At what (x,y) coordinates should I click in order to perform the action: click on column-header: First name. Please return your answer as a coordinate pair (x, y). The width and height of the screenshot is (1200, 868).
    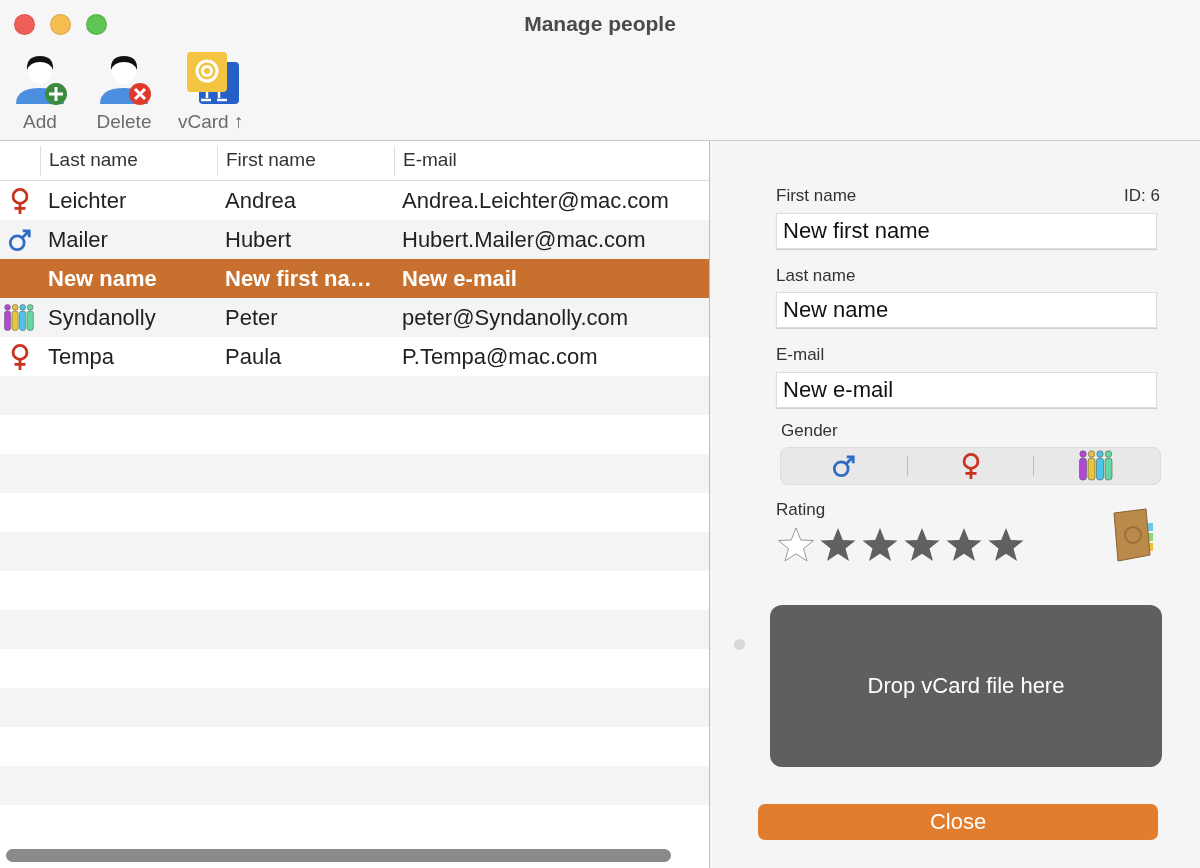
    Looking at the image, I should click on (305, 160).